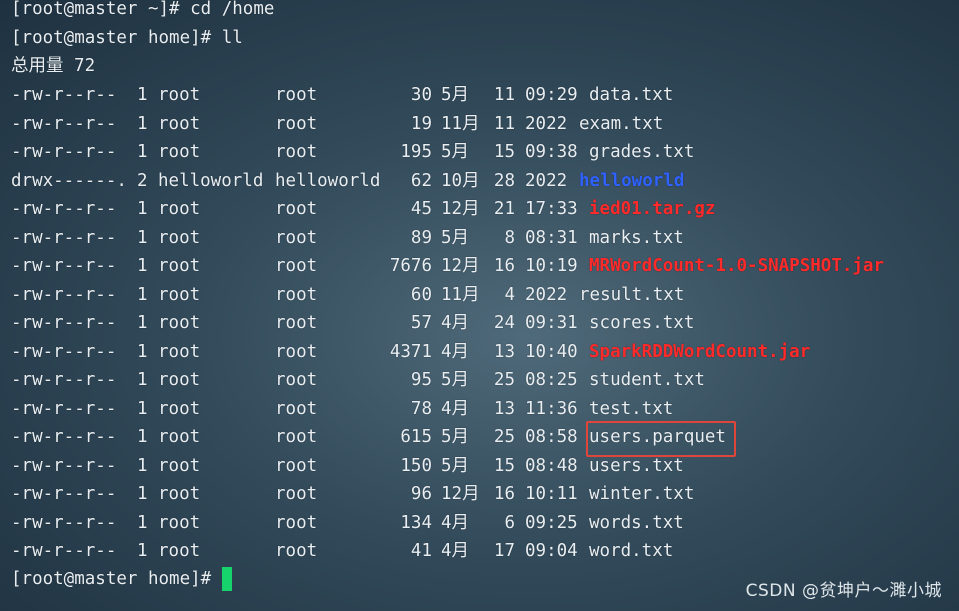 This screenshot has height=611, width=959. Describe the element at coordinates (509, 237) in the screenshot. I see `file-day: 8` at that location.